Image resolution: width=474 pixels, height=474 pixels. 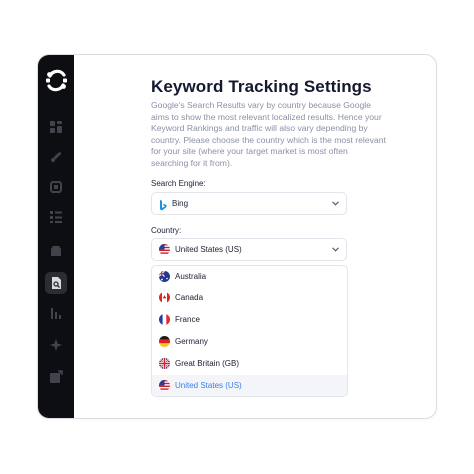 I want to click on great-britain-flag-icon, so click(x=164, y=363).